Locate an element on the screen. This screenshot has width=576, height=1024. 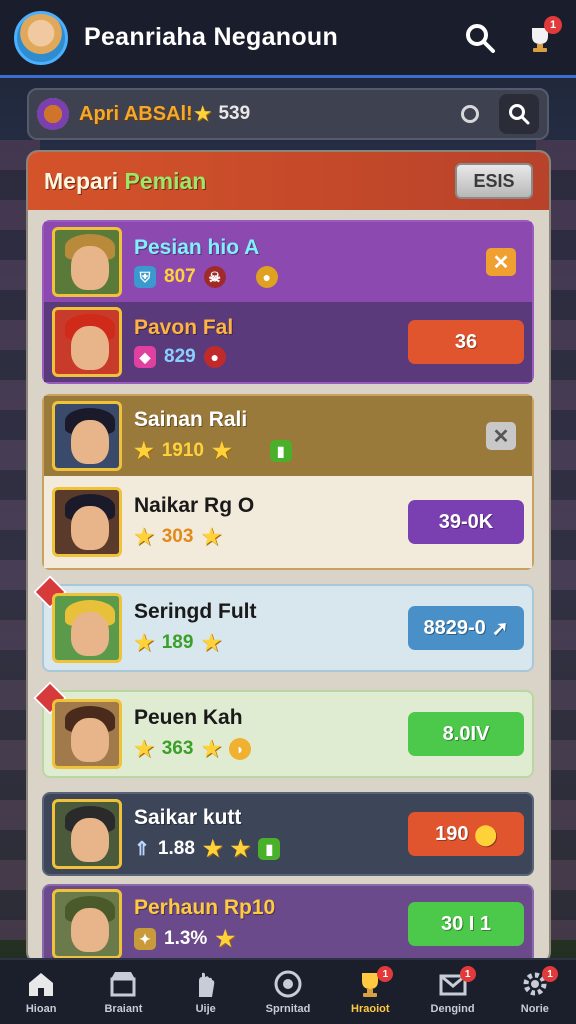
search-button is located at coordinates (480, 38).